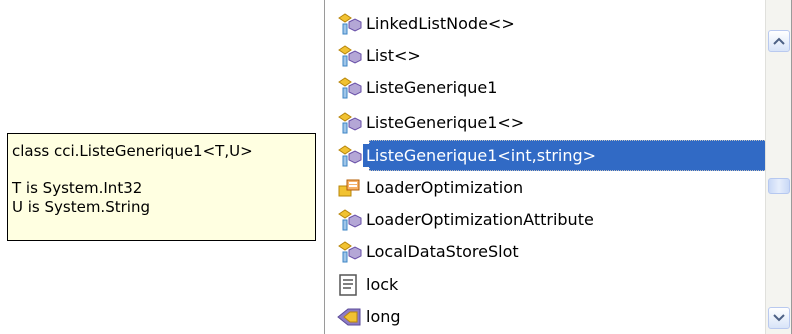  What do you see at coordinates (432, 87) in the screenshot?
I see `list-item-label: ListeGenerique1` at bounding box center [432, 87].